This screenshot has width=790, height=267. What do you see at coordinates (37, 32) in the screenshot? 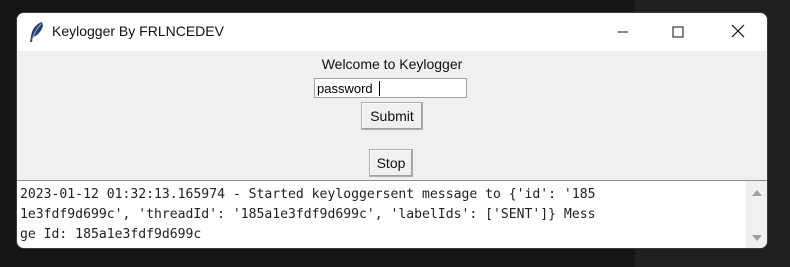
I see `feather-icon` at bounding box center [37, 32].